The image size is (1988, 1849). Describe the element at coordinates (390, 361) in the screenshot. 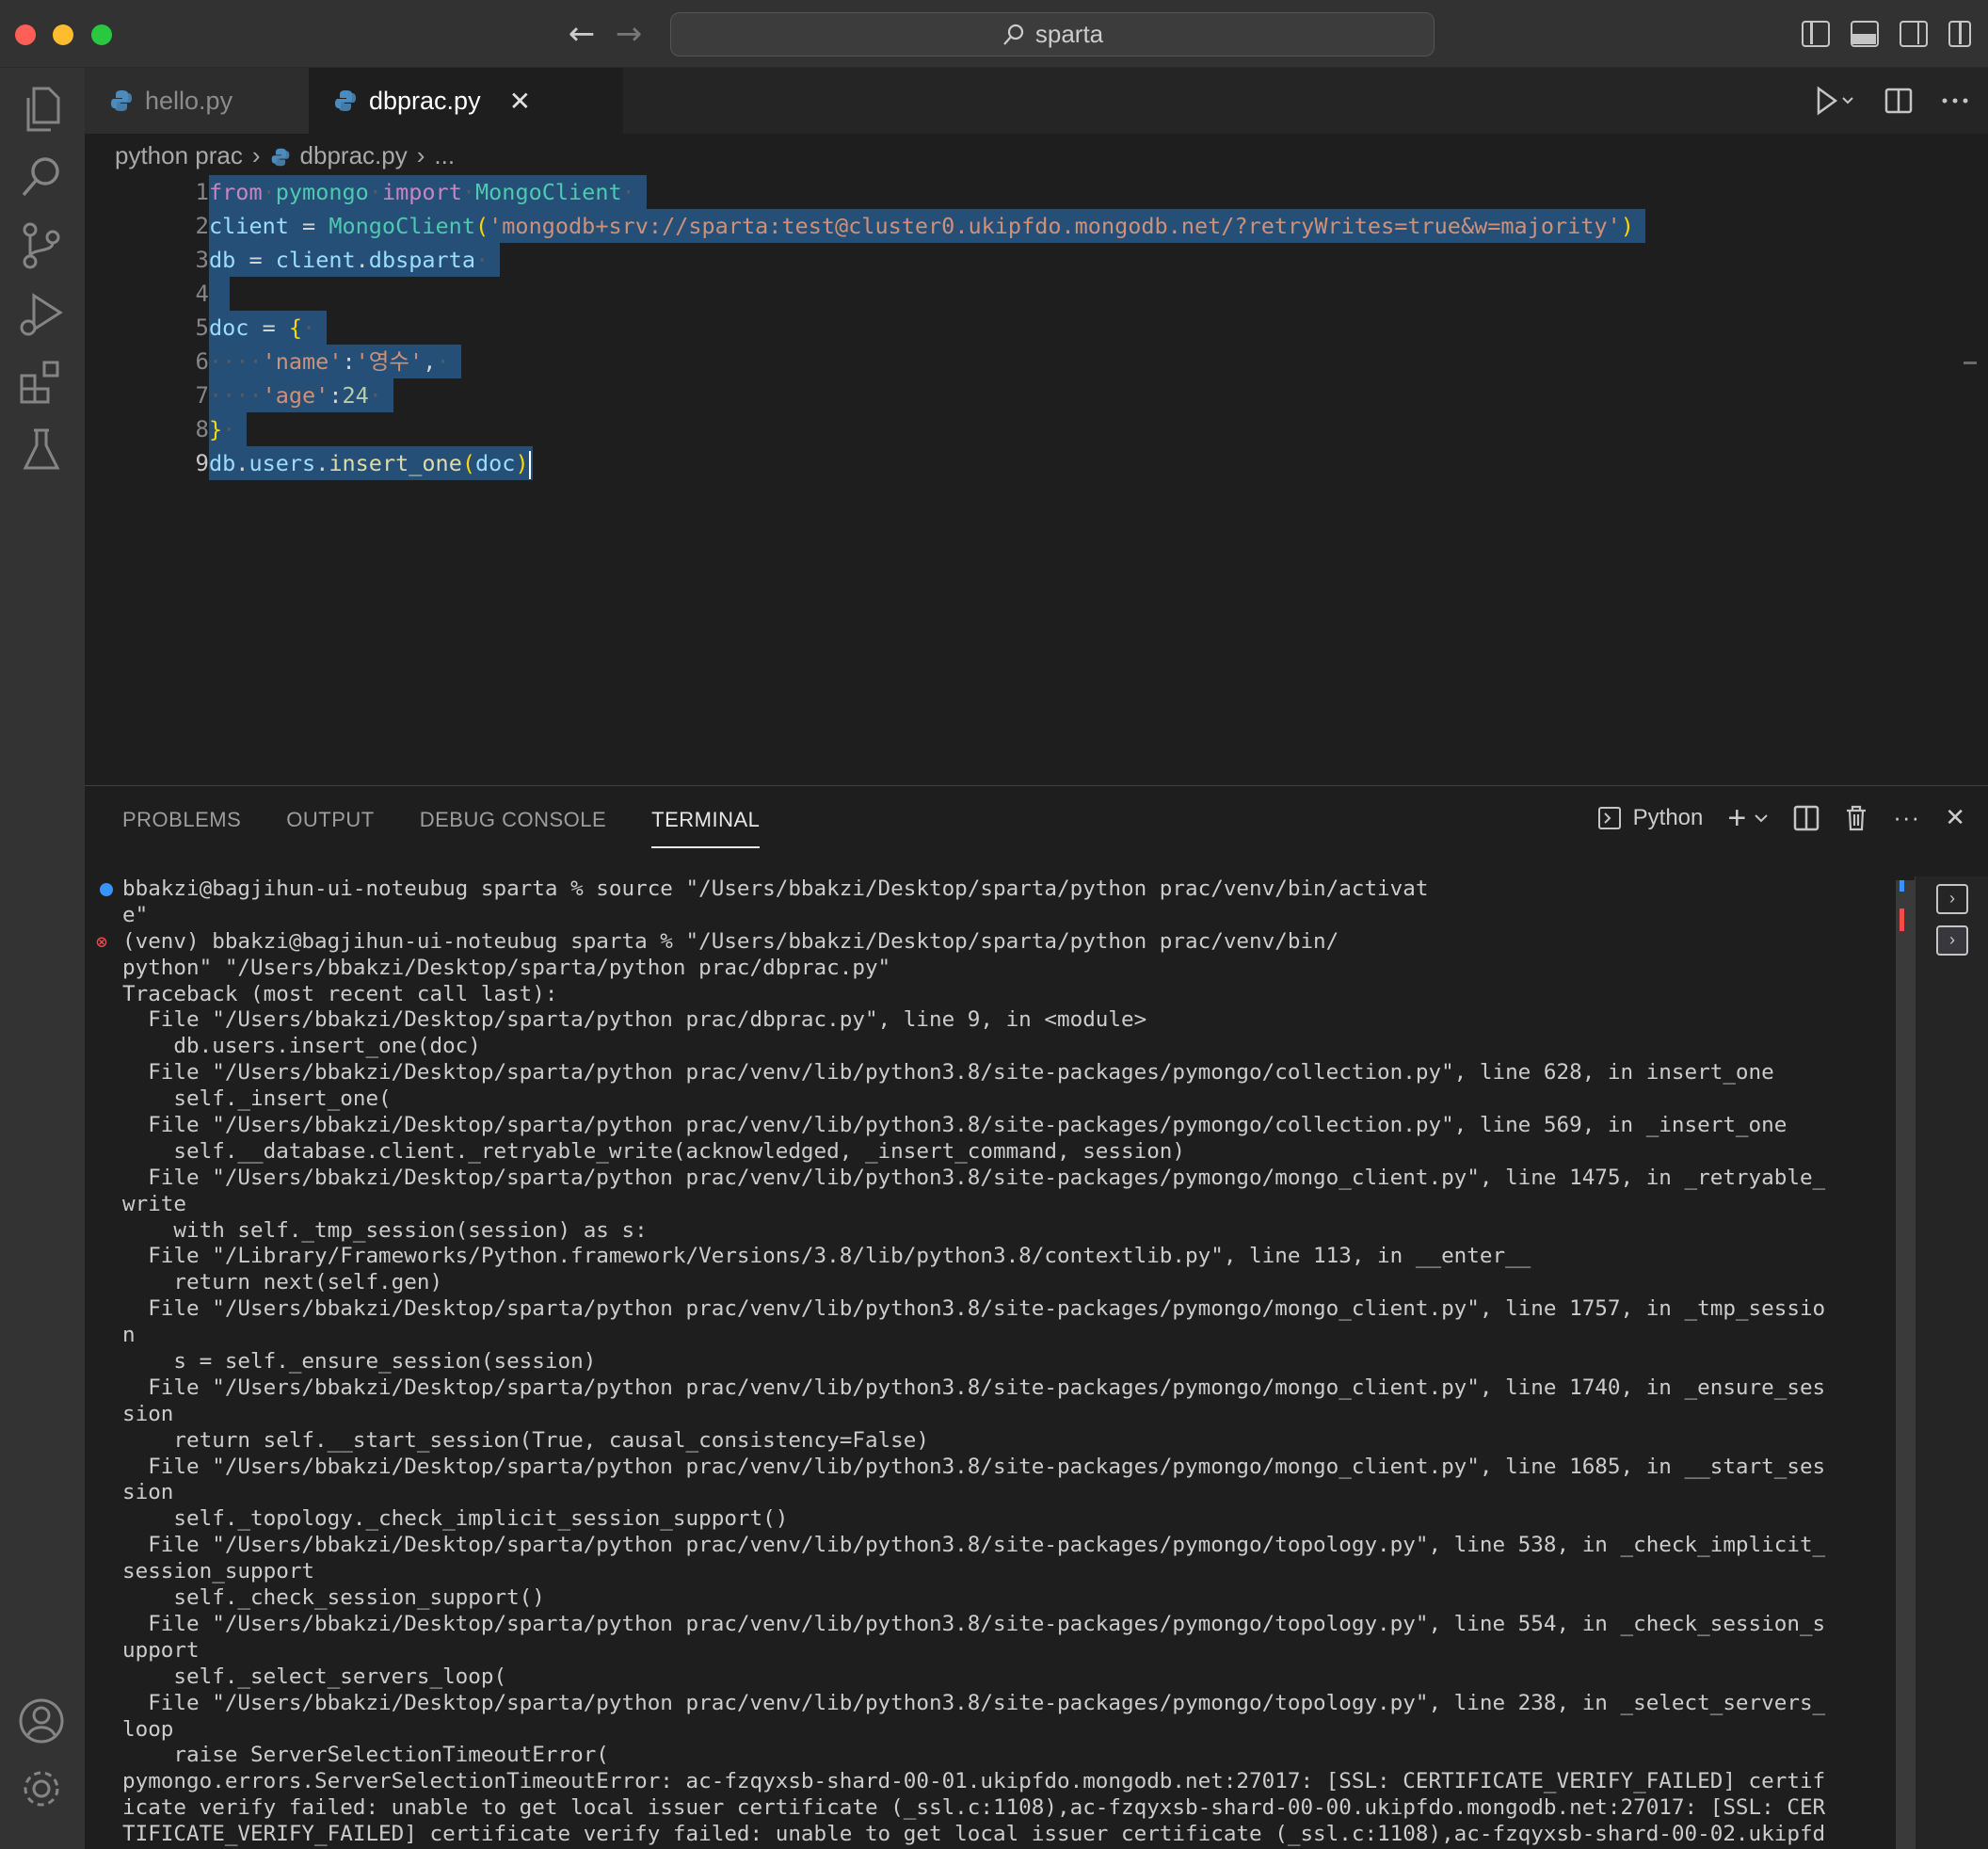

I see `code-token: '영수'` at that location.